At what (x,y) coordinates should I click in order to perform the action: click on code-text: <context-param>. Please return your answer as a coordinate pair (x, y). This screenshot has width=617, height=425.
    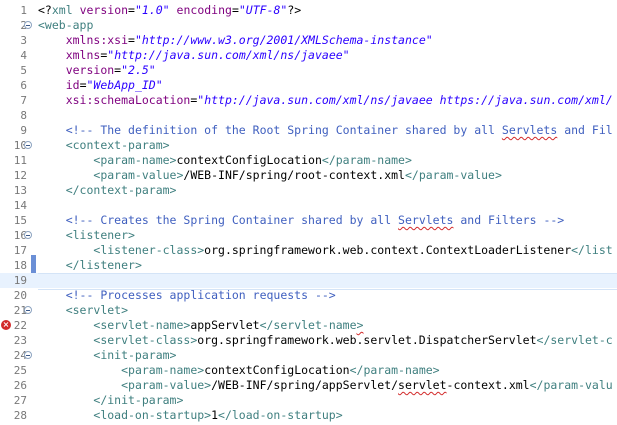
    Looking at the image, I should click on (327, 145).